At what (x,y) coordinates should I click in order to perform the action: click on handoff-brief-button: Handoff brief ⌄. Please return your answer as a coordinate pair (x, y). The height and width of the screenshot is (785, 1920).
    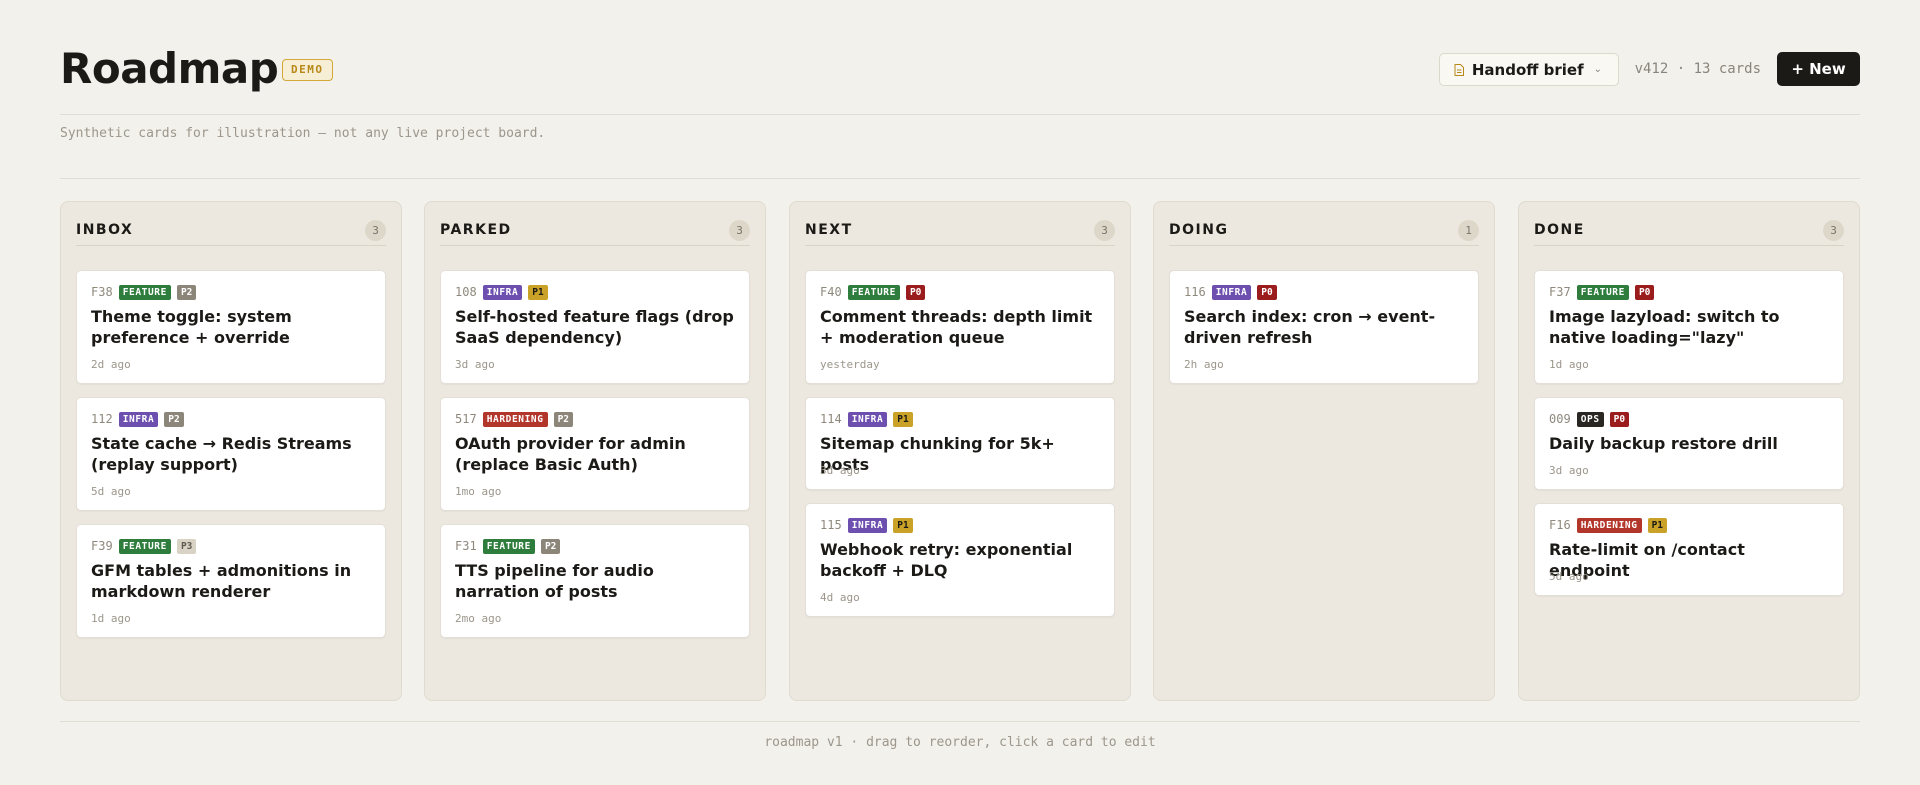
    Looking at the image, I should click on (1528, 69).